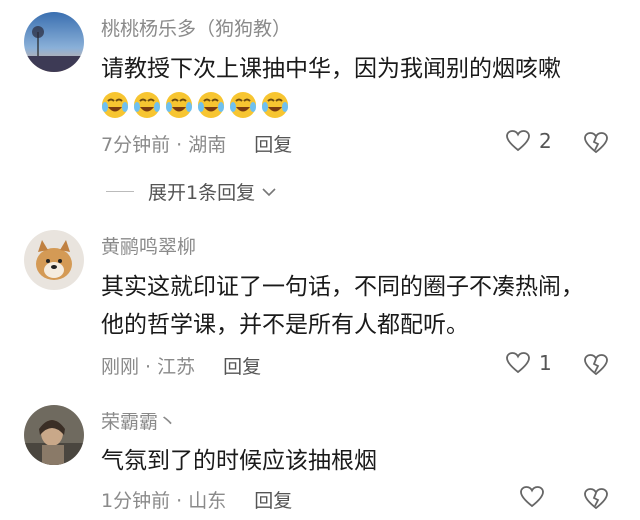 The image size is (640, 520). Describe the element at coordinates (342, 287) in the screenshot. I see `comment-line: 其实这就印证了一句话，不同的圈子不凑热闹，` at that location.